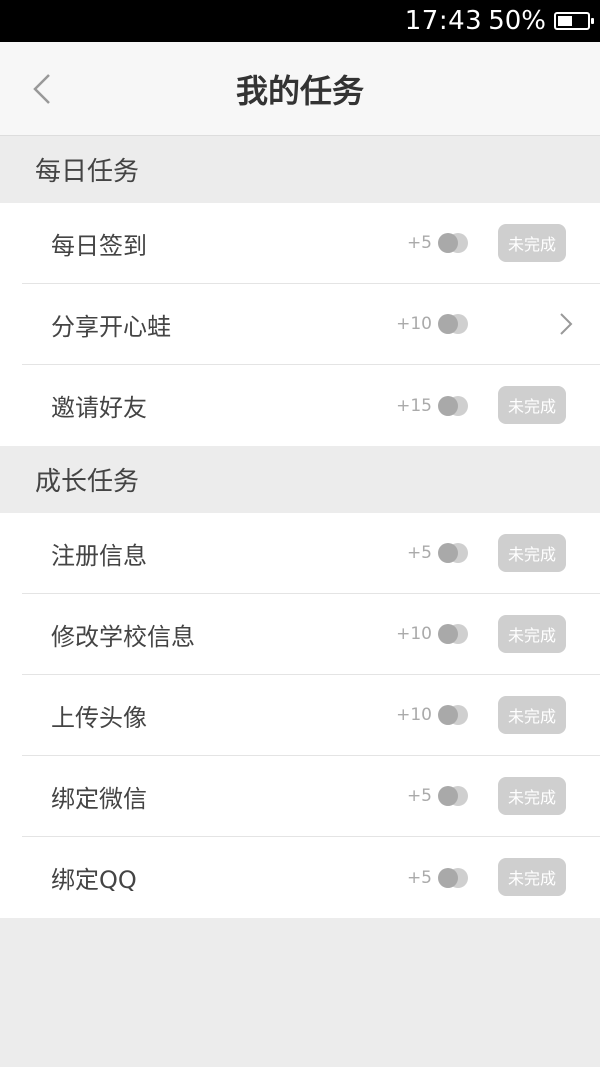  I want to click on task-label: 上传头像, so click(99, 717).